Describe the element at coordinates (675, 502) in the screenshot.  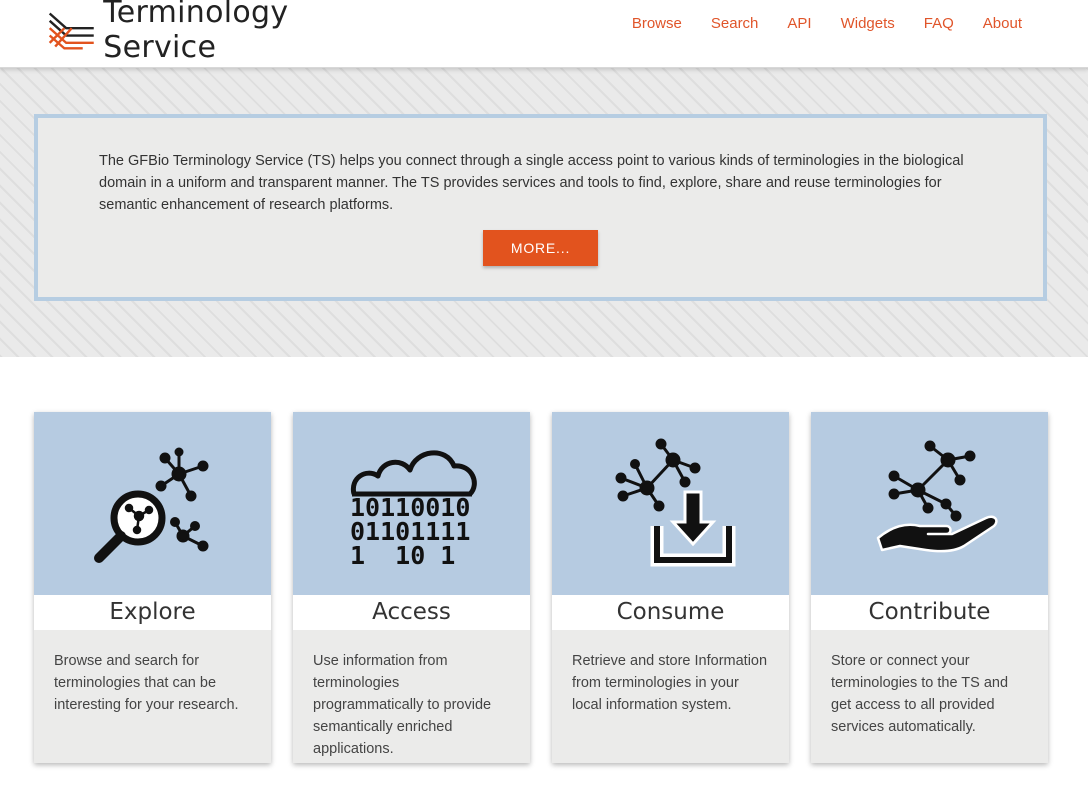
I see `network-download-icon` at that location.